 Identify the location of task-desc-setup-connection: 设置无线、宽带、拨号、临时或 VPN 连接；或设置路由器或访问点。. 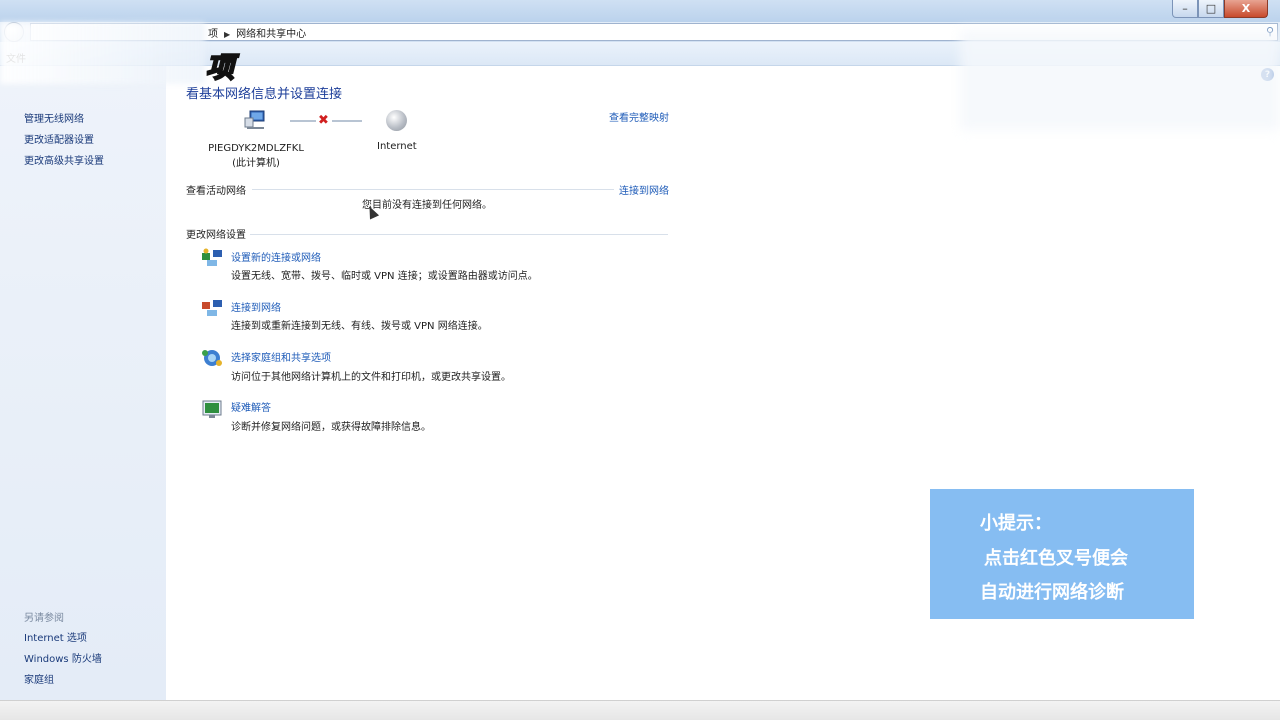
(384, 276).